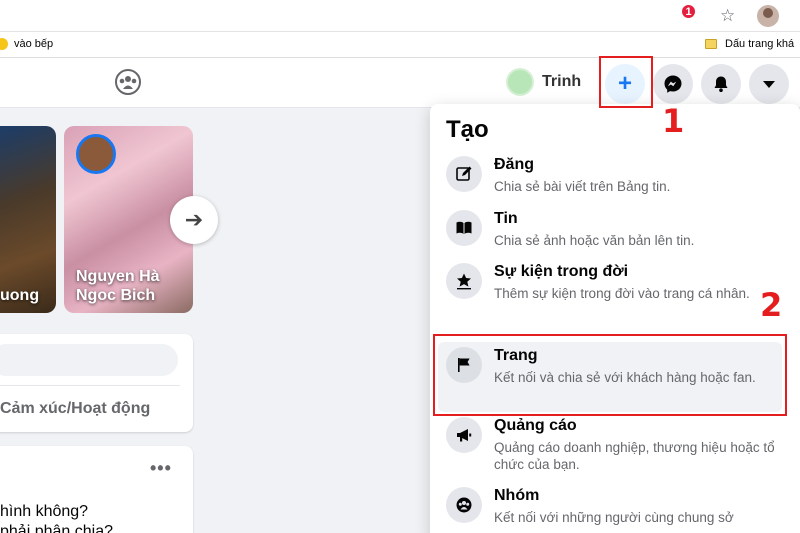 The height and width of the screenshot is (533, 800). I want to click on browser-profile-avatar, so click(768, 16).